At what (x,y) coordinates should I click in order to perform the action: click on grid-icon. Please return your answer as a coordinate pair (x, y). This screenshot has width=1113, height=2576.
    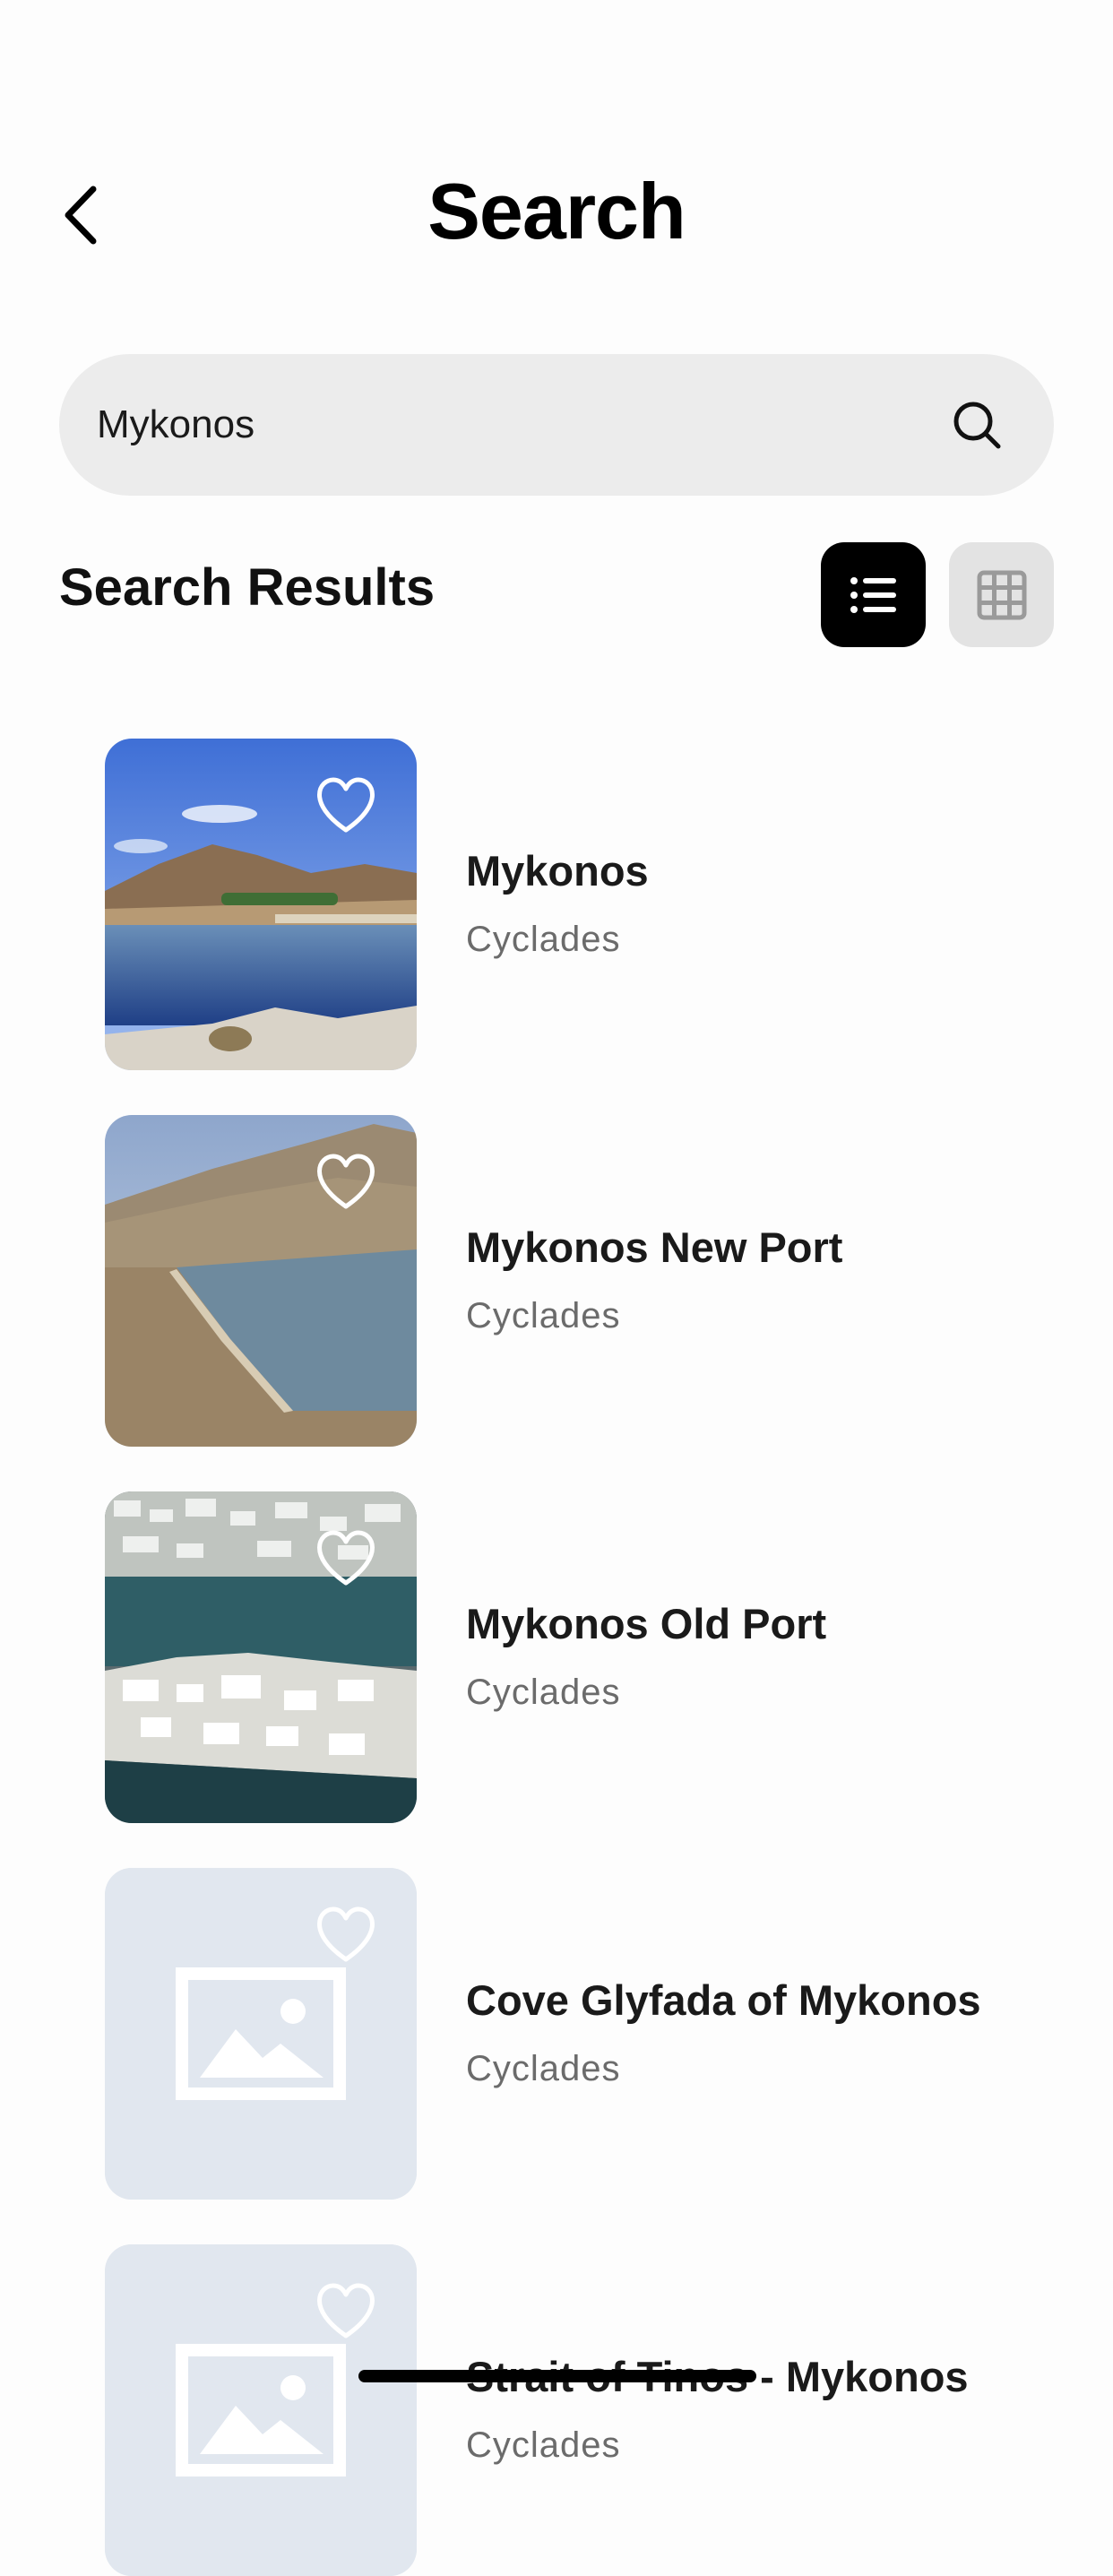
    Looking at the image, I should click on (1001, 594).